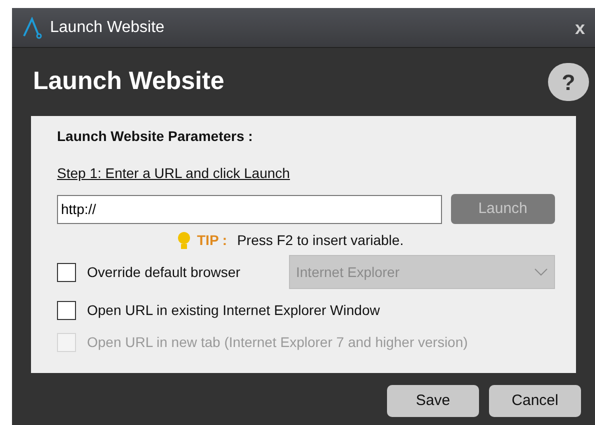  What do you see at coordinates (33, 27) in the screenshot?
I see `logo-icon` at bounding box center [33, 27].